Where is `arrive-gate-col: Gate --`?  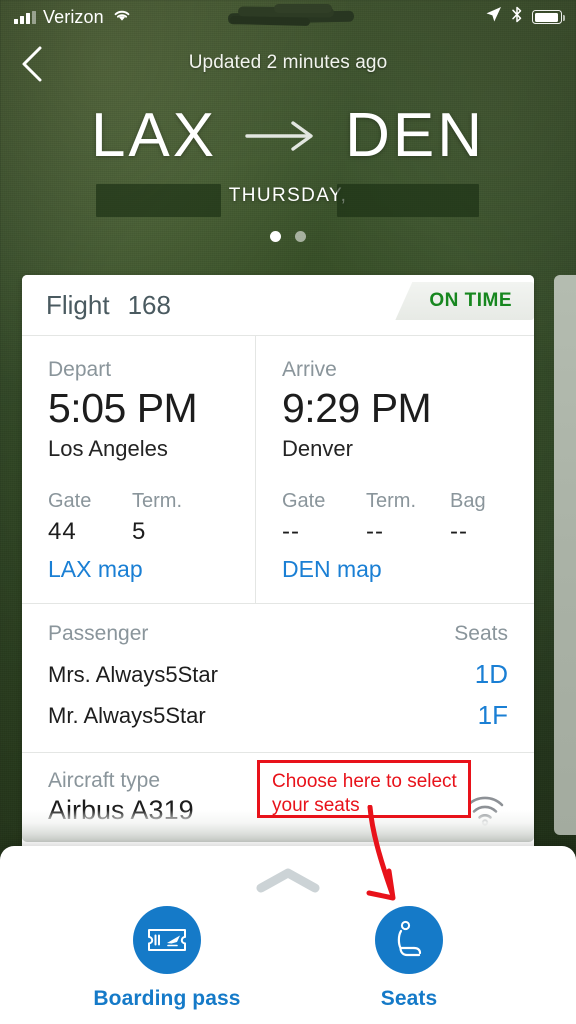 arrive-gate-col: Gate -- is located at coordinates (318, 518).